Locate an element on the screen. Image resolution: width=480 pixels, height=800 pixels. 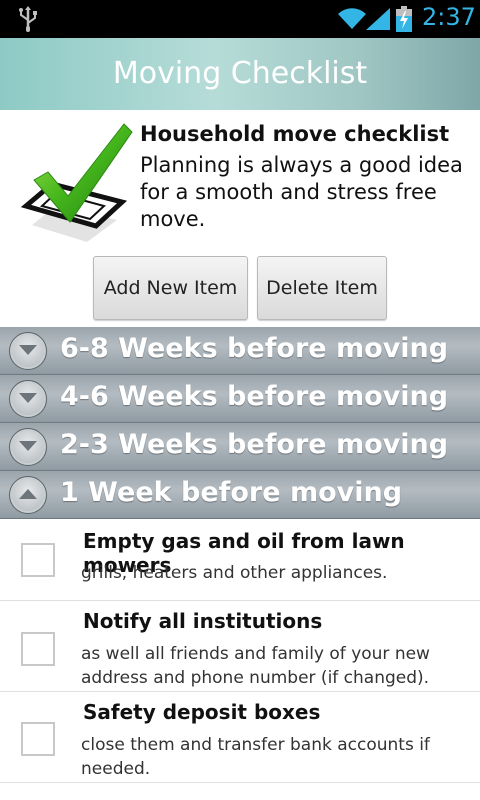
usb-icon is located at coordinates (28, 19).